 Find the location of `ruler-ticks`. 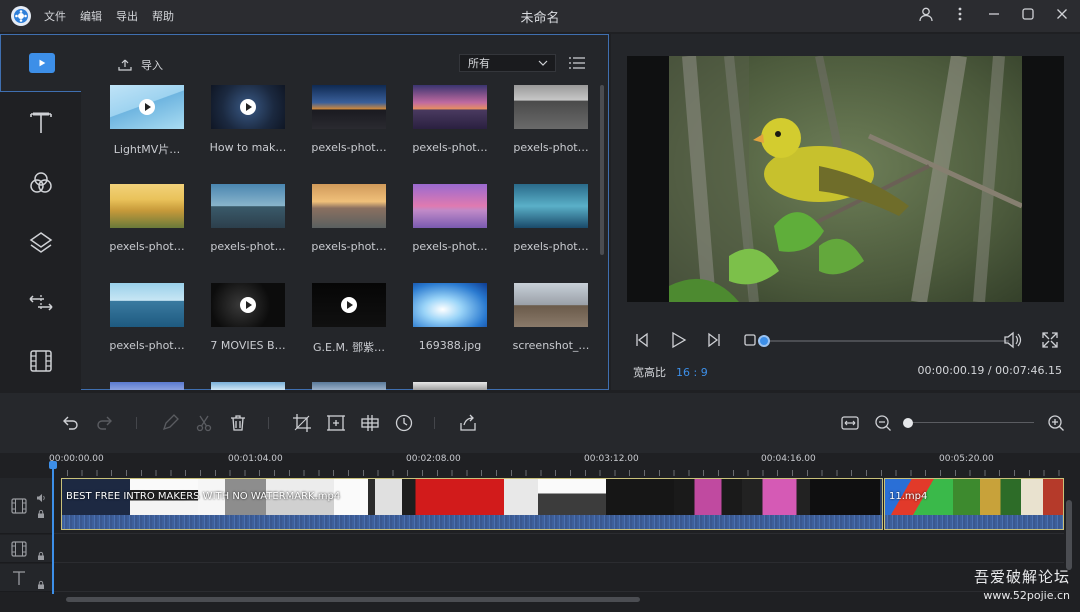

ruler-ticks is located at coordinates (558, 473).